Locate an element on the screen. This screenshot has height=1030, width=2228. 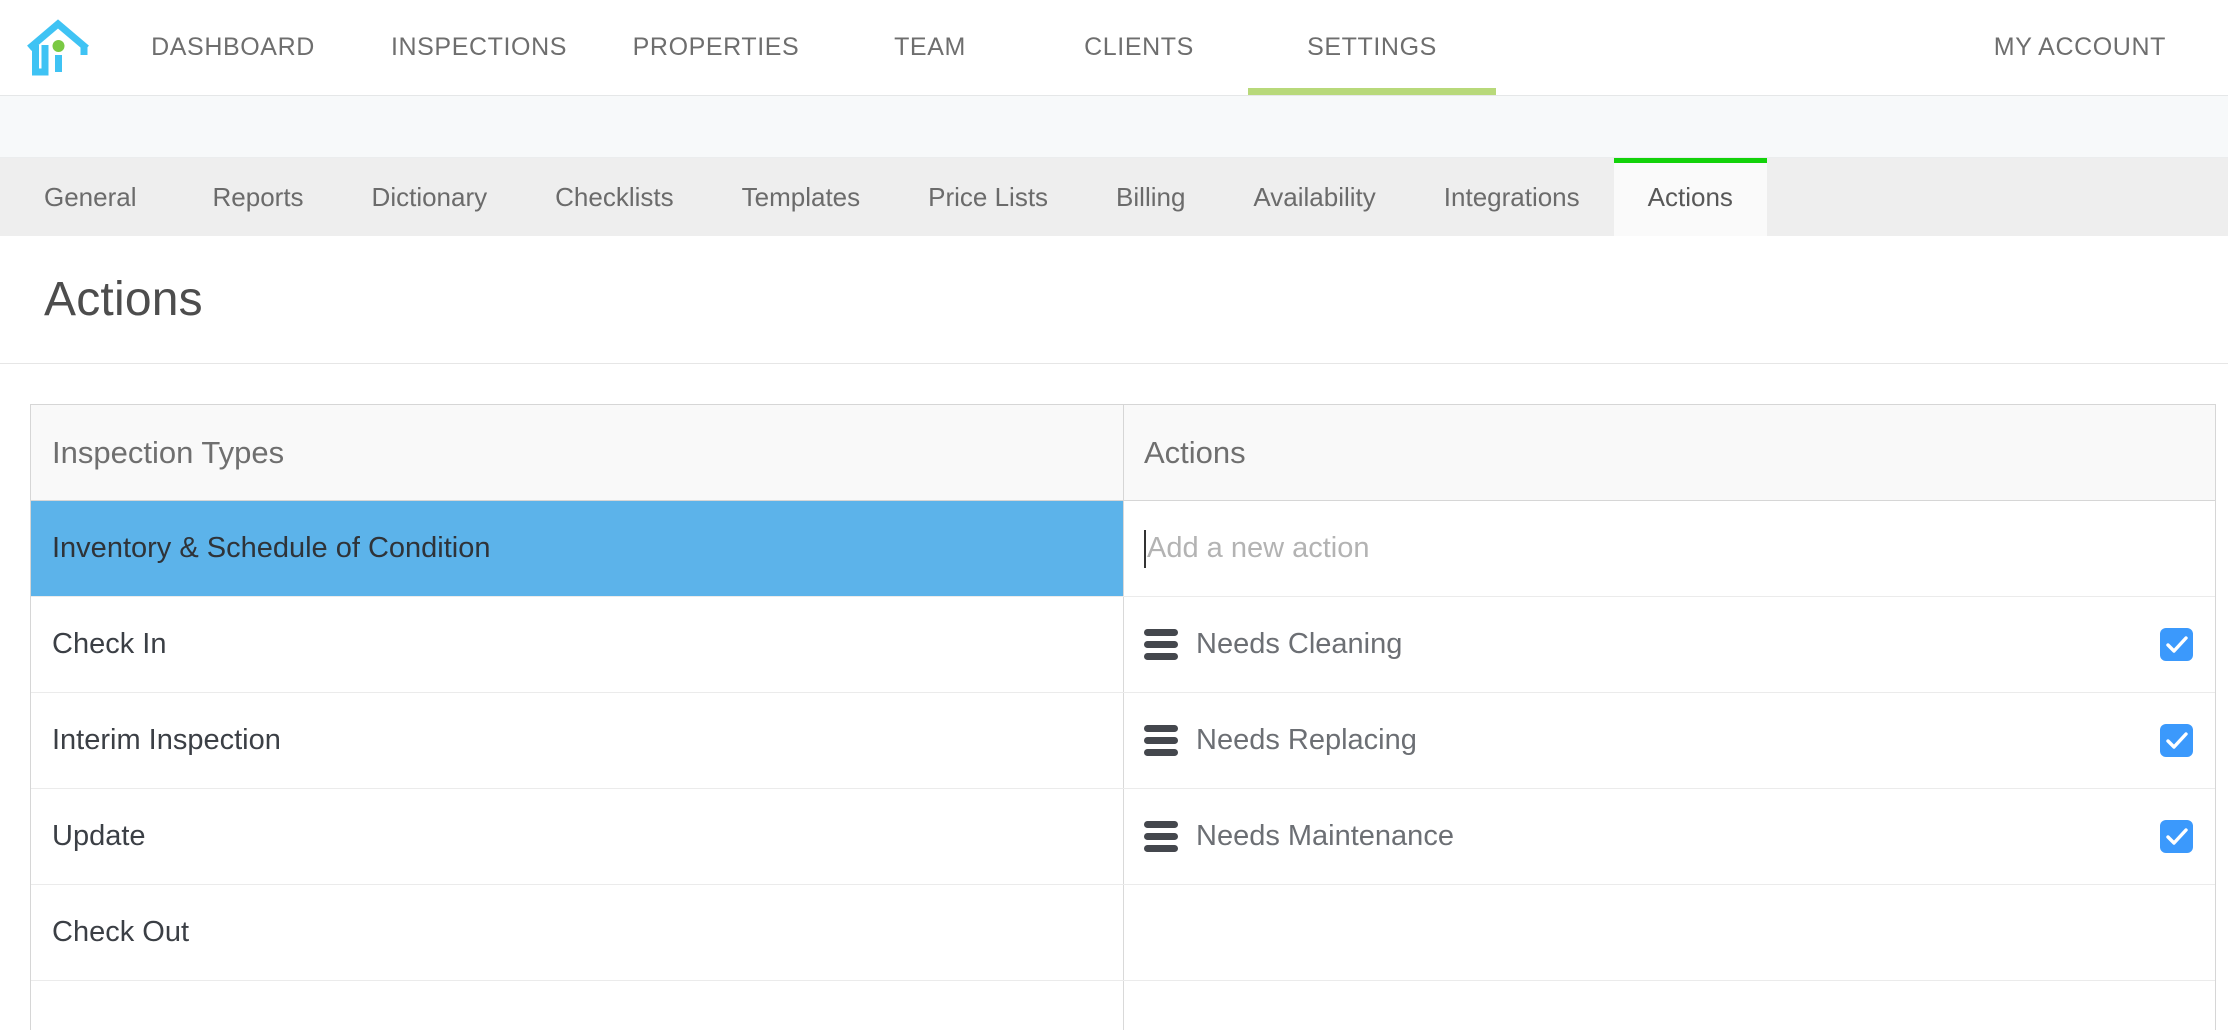
new-action-placeholder: Add a new action is located at coordinates (1258, 548).